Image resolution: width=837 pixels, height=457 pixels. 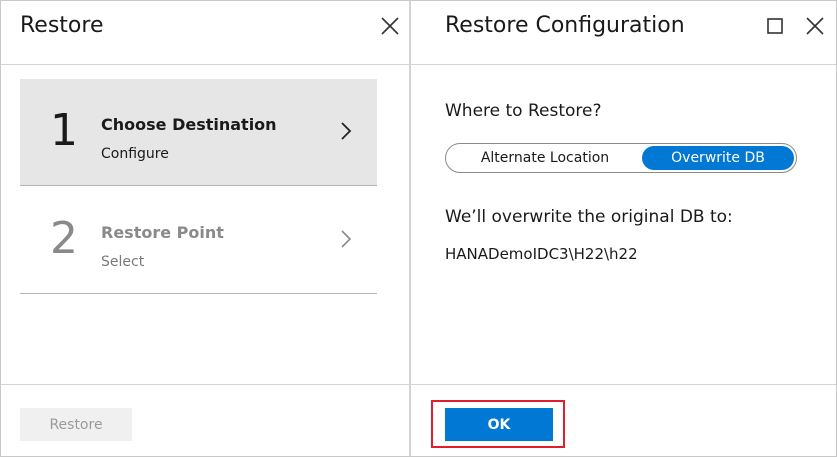 I want to click on step-restore-point: 2 Restore Point Select, so click(x=198, y=240).